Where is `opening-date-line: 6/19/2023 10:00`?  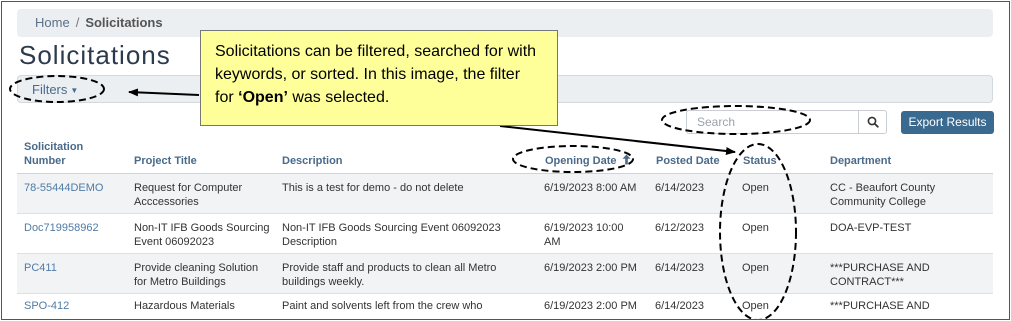 opening-date-line: 6/19/2023 10:00 is located at coordinates (584, 228).